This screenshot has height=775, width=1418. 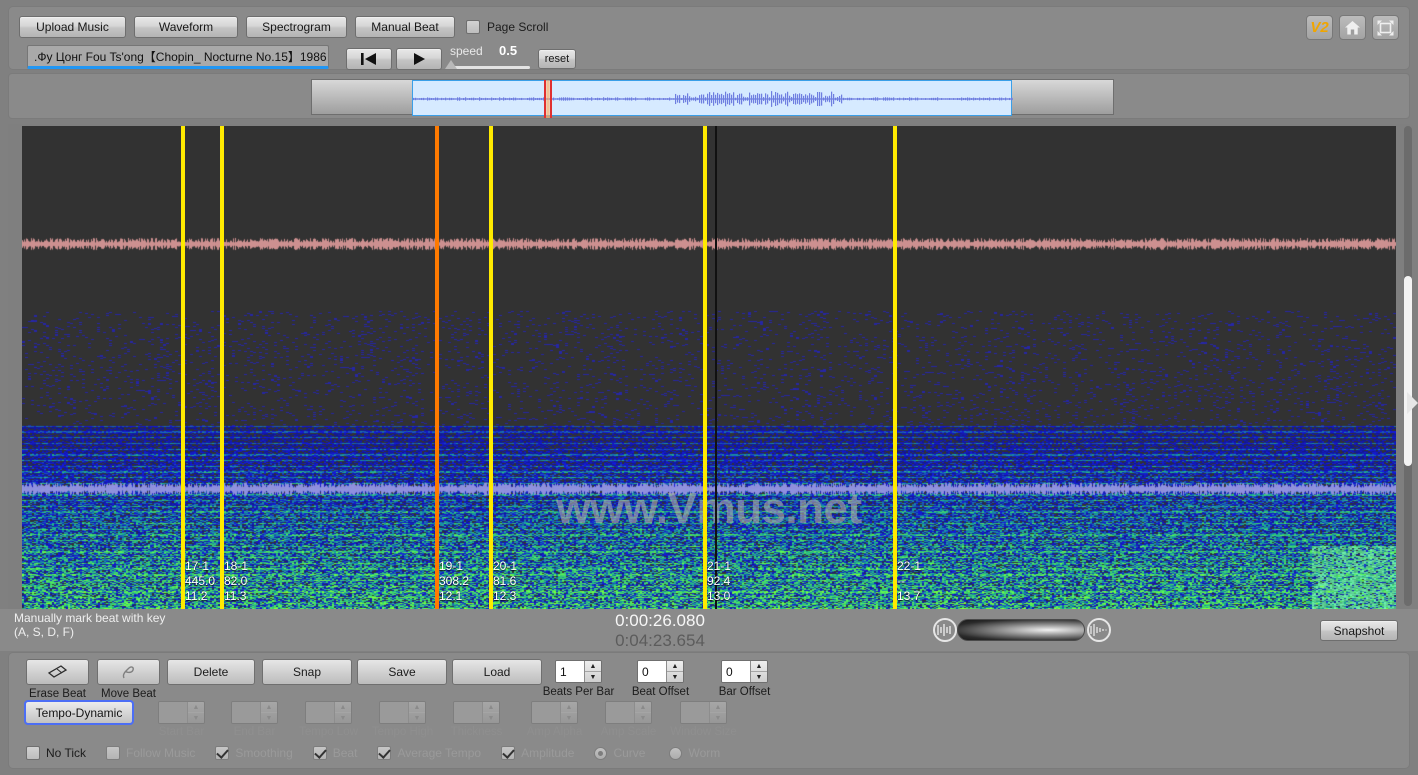 I want to click on spinner-tempo-high: ▲ ▼, so click(x=402, y=712).